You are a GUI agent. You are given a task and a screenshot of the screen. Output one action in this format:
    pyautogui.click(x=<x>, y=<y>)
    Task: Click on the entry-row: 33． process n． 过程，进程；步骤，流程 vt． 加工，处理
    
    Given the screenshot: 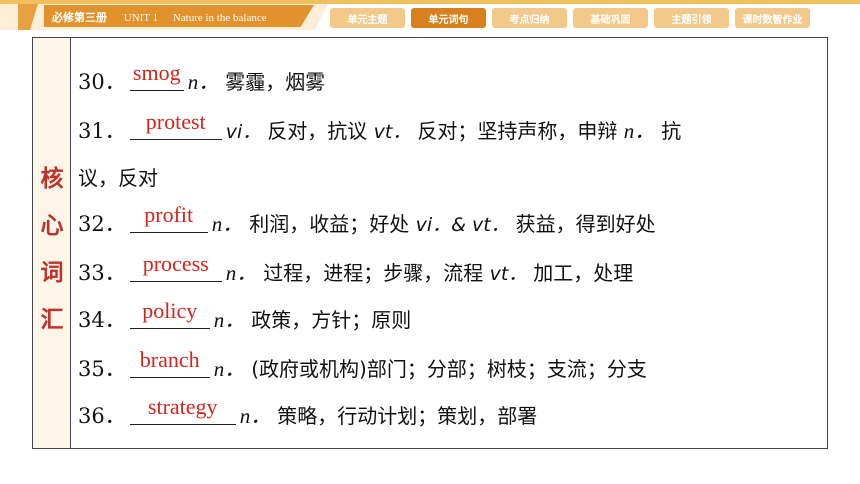 What is the action you would take?
    pyautogui.click(x=356, y=270)
    